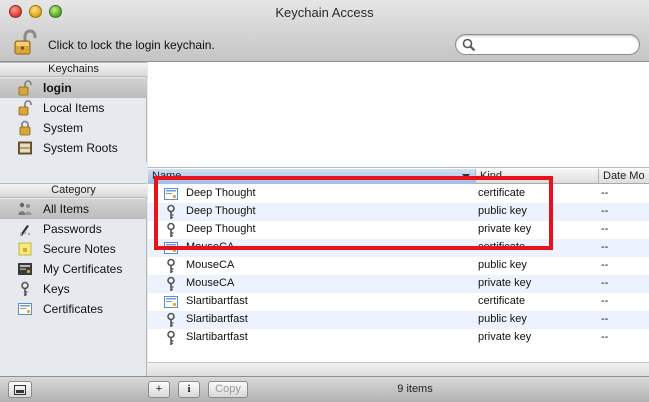 The height and width of the screenshot is (402, 649). Describe the element at coordinates (25, 230) in the screenshot. I see `passwords-icon` at that location.